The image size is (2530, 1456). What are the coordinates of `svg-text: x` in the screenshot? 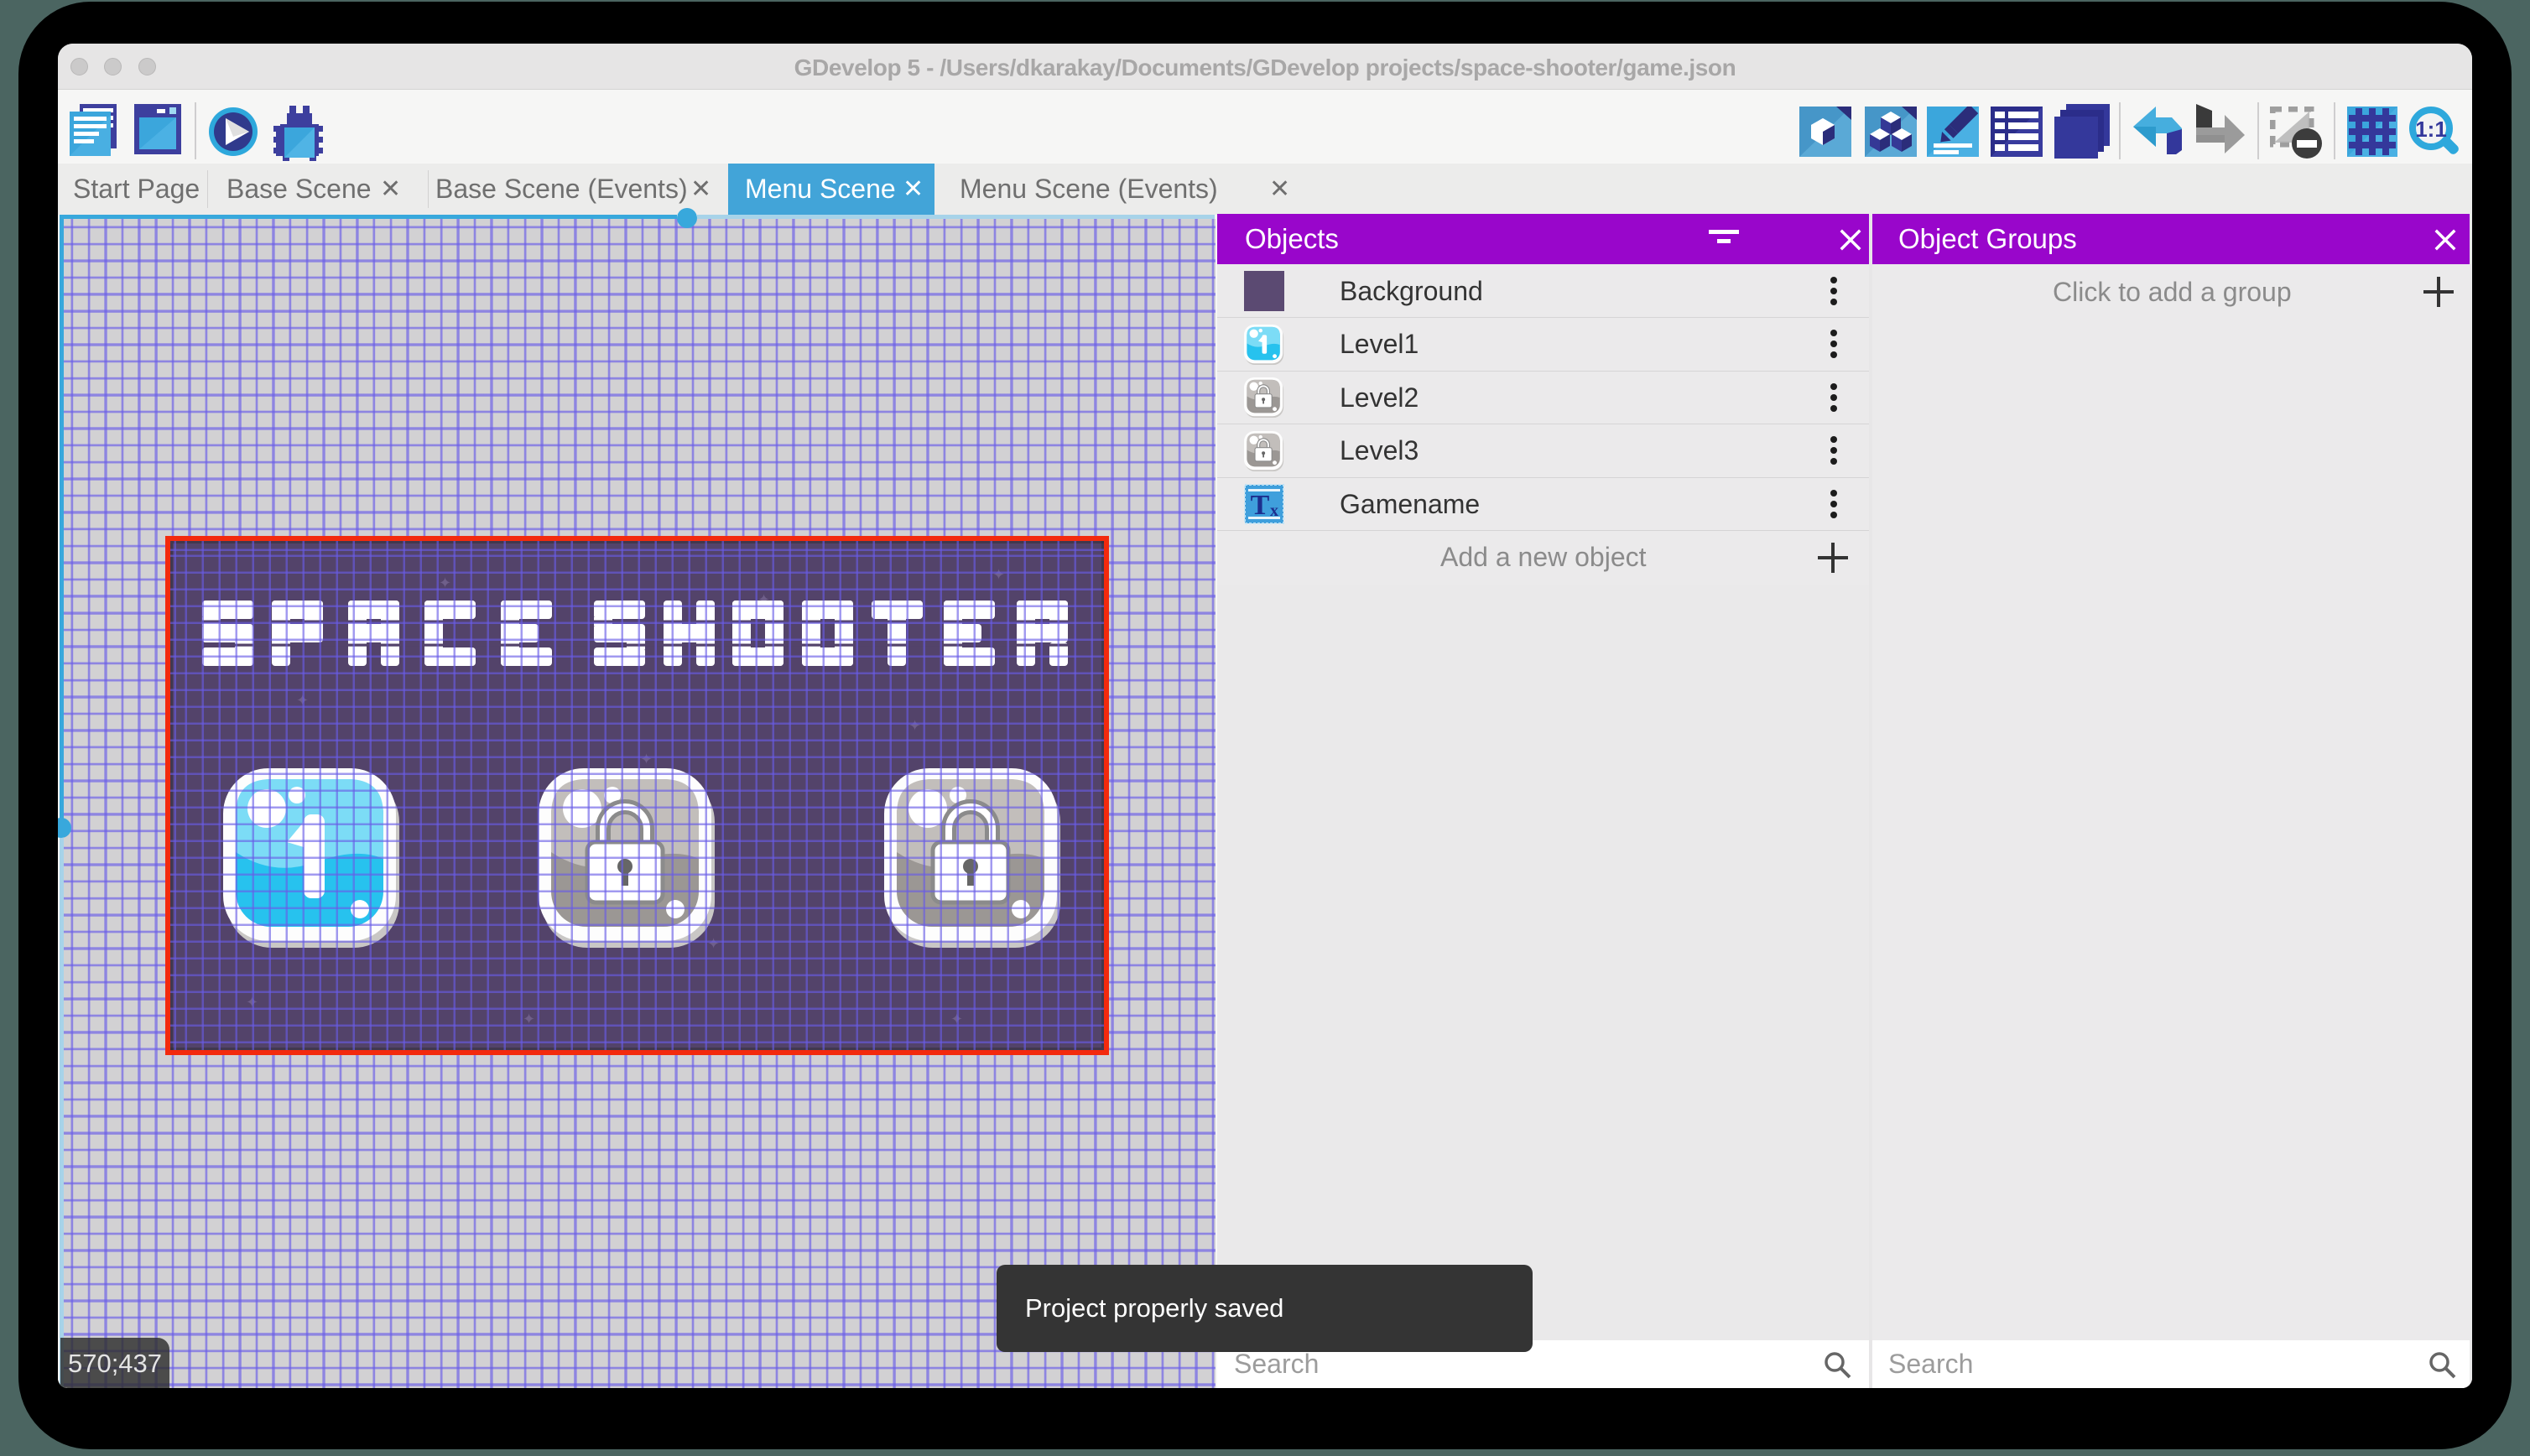 It's located at (1274, 511).